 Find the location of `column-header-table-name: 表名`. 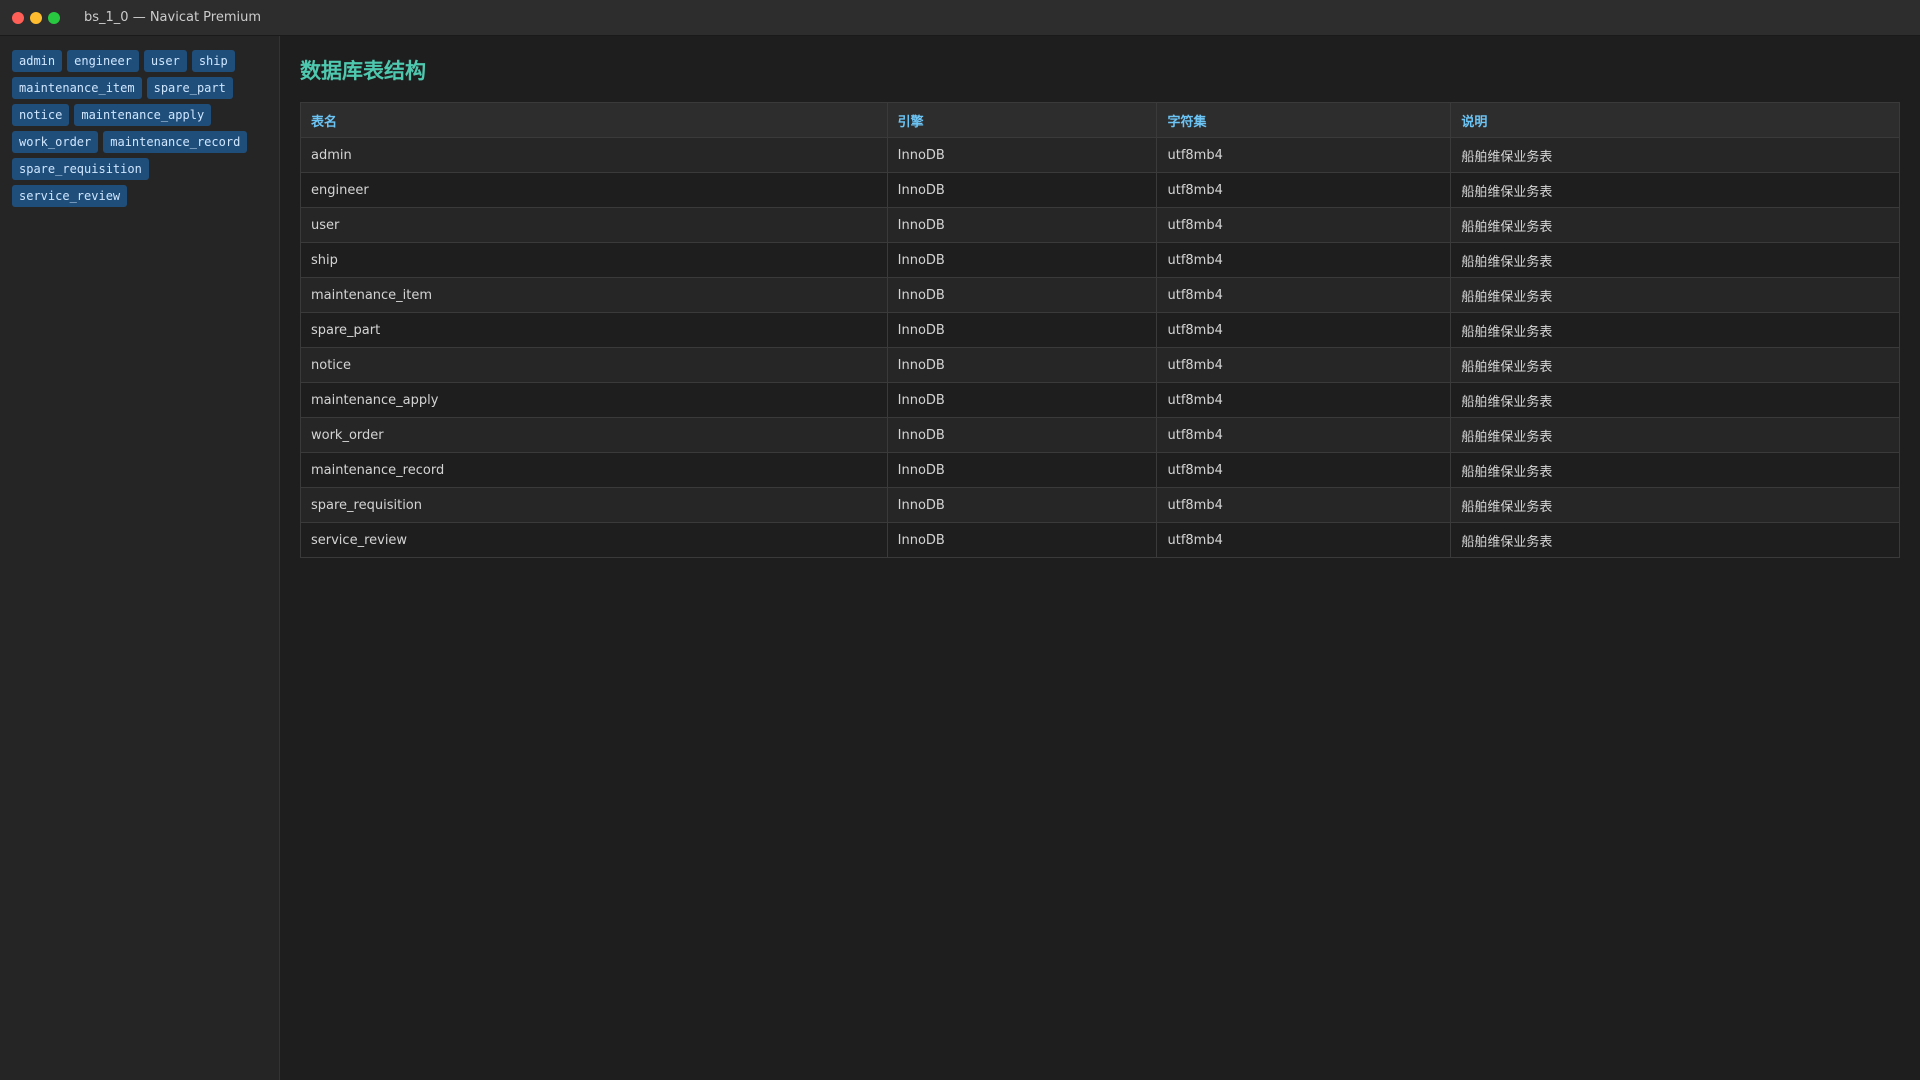

column-header-table-name: 表名 is located at coordinates (594, 120).